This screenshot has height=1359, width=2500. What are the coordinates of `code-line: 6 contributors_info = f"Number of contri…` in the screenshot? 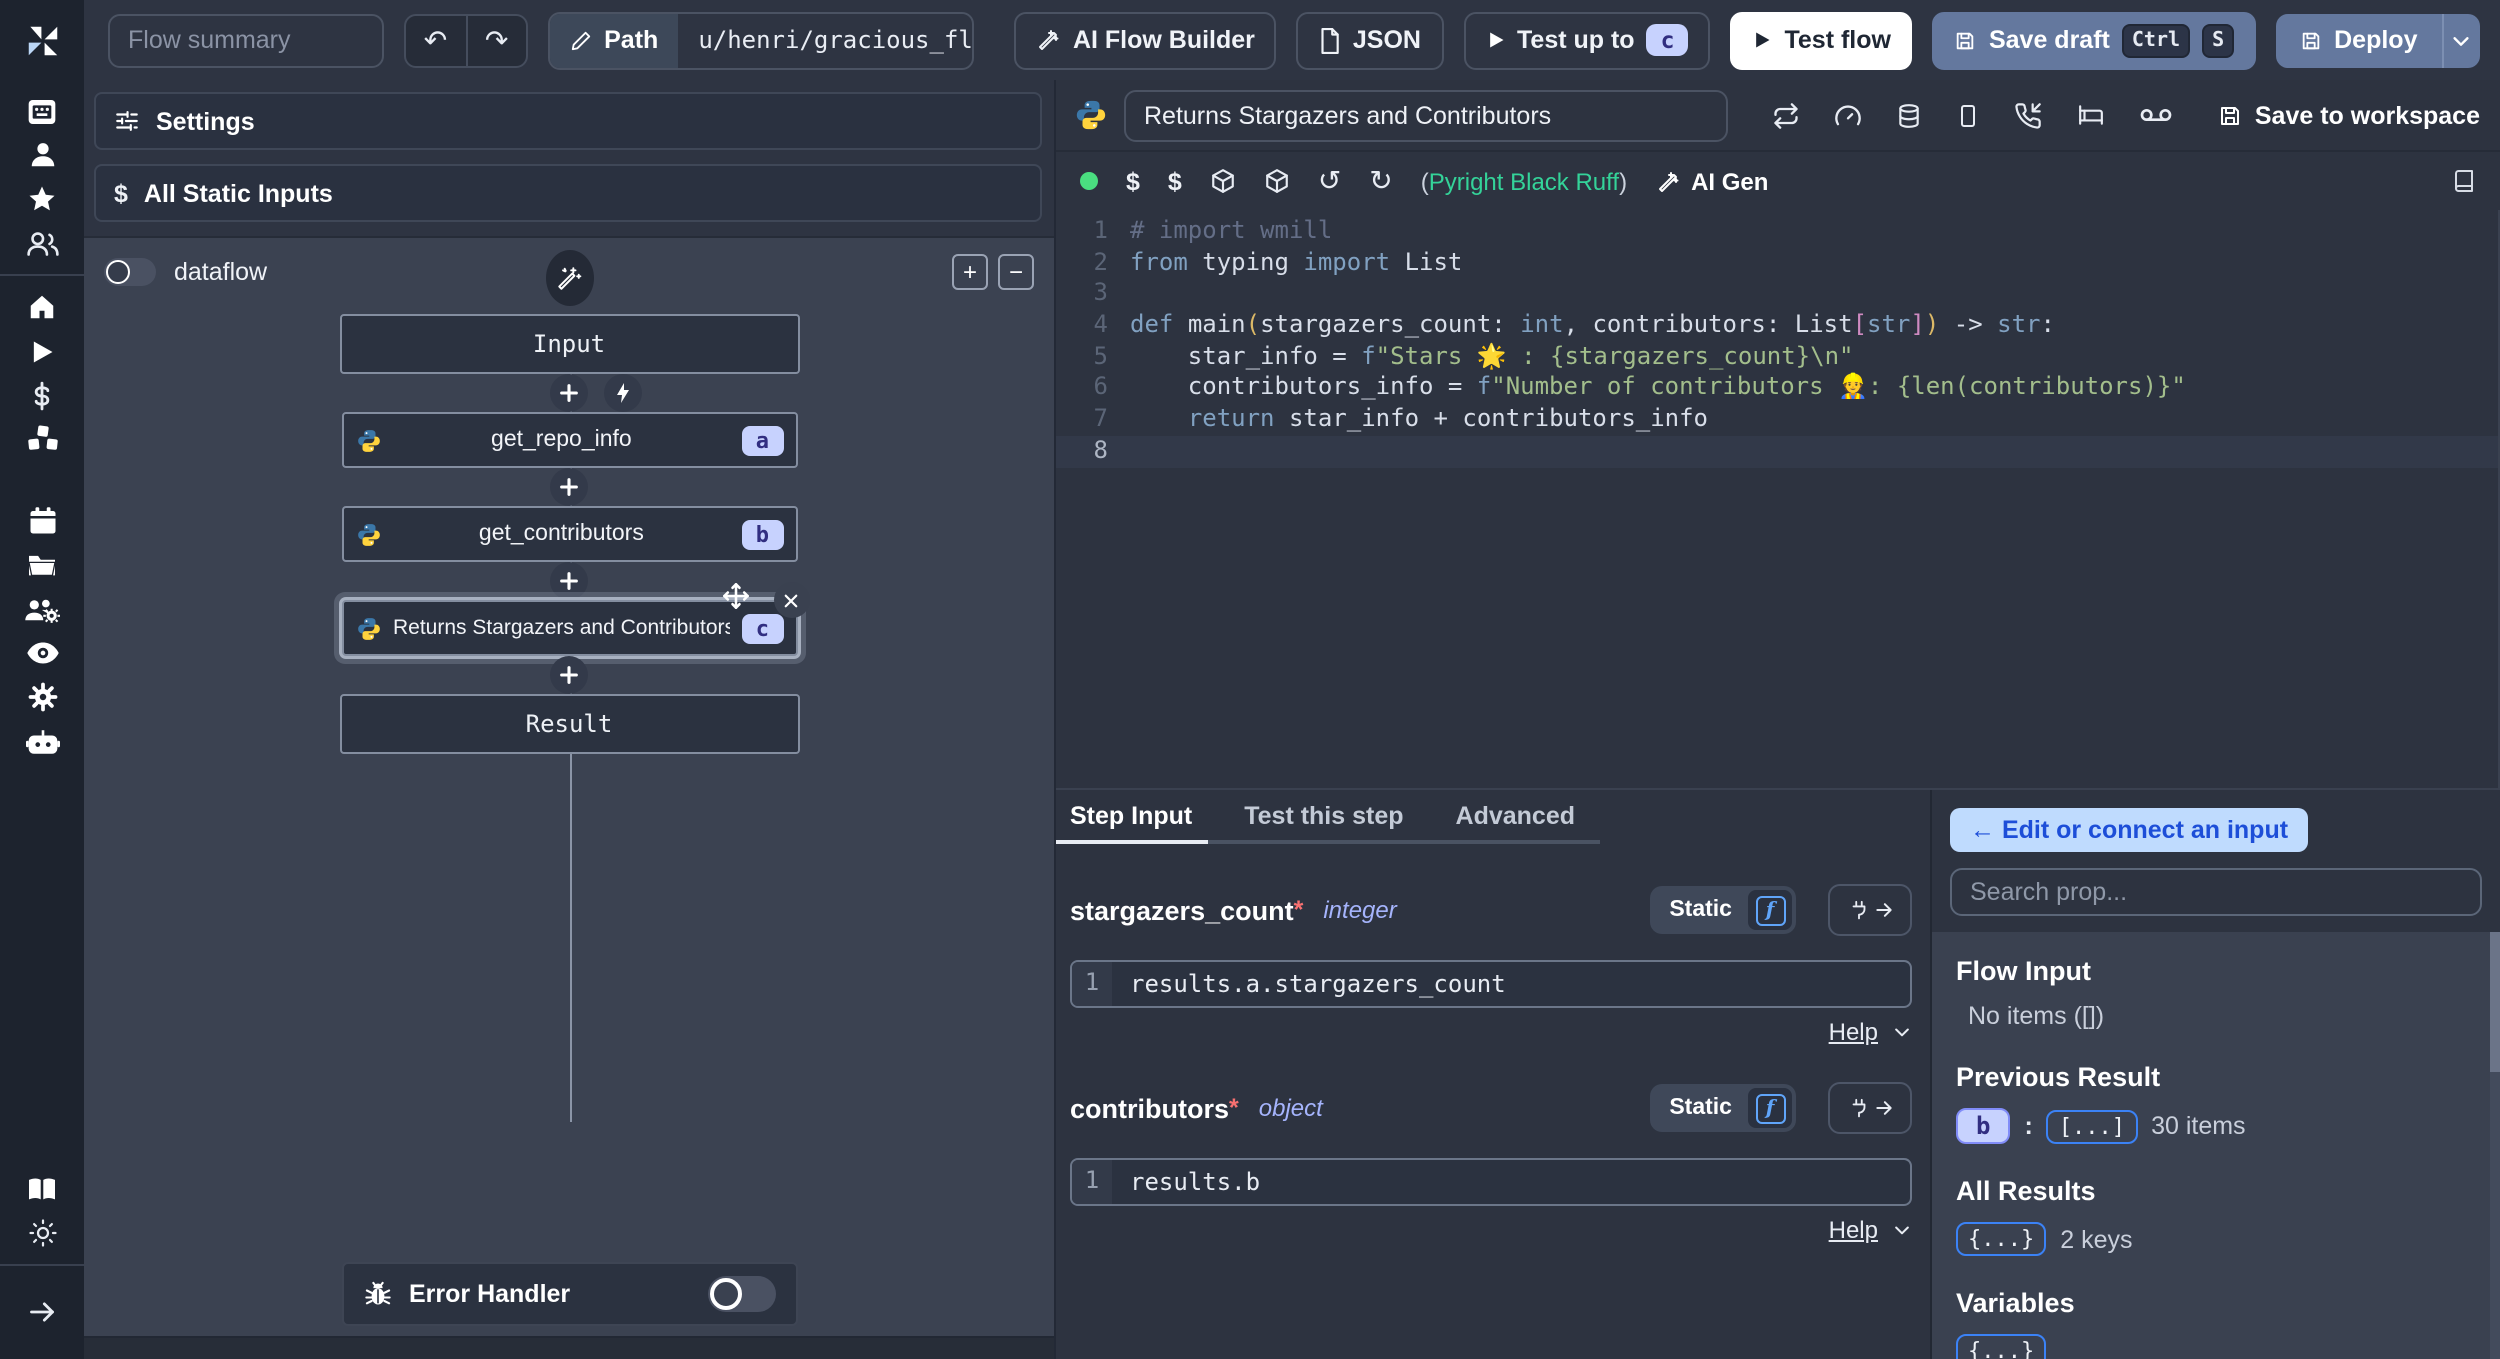 It's located at (1777, 388).